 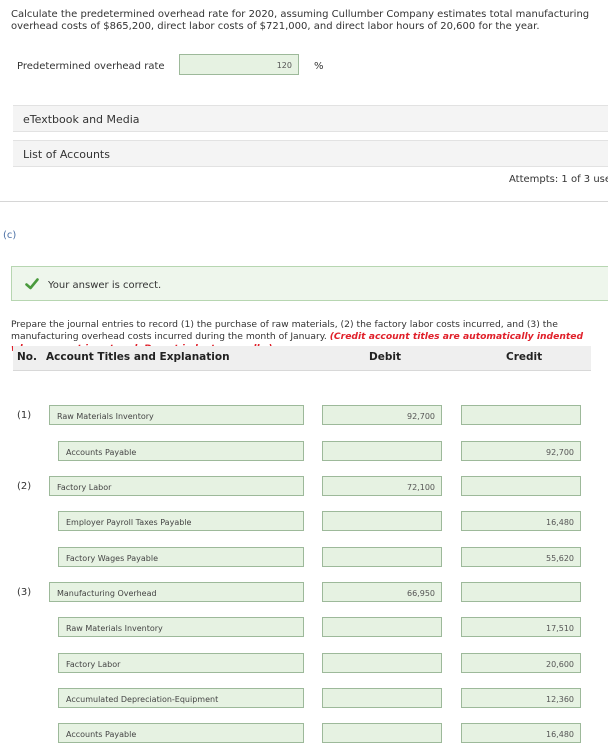 What do you see at coordinates (385, 357) in the screenshot?
I see `header-debit: Debit` at bounding box center [385, 357].